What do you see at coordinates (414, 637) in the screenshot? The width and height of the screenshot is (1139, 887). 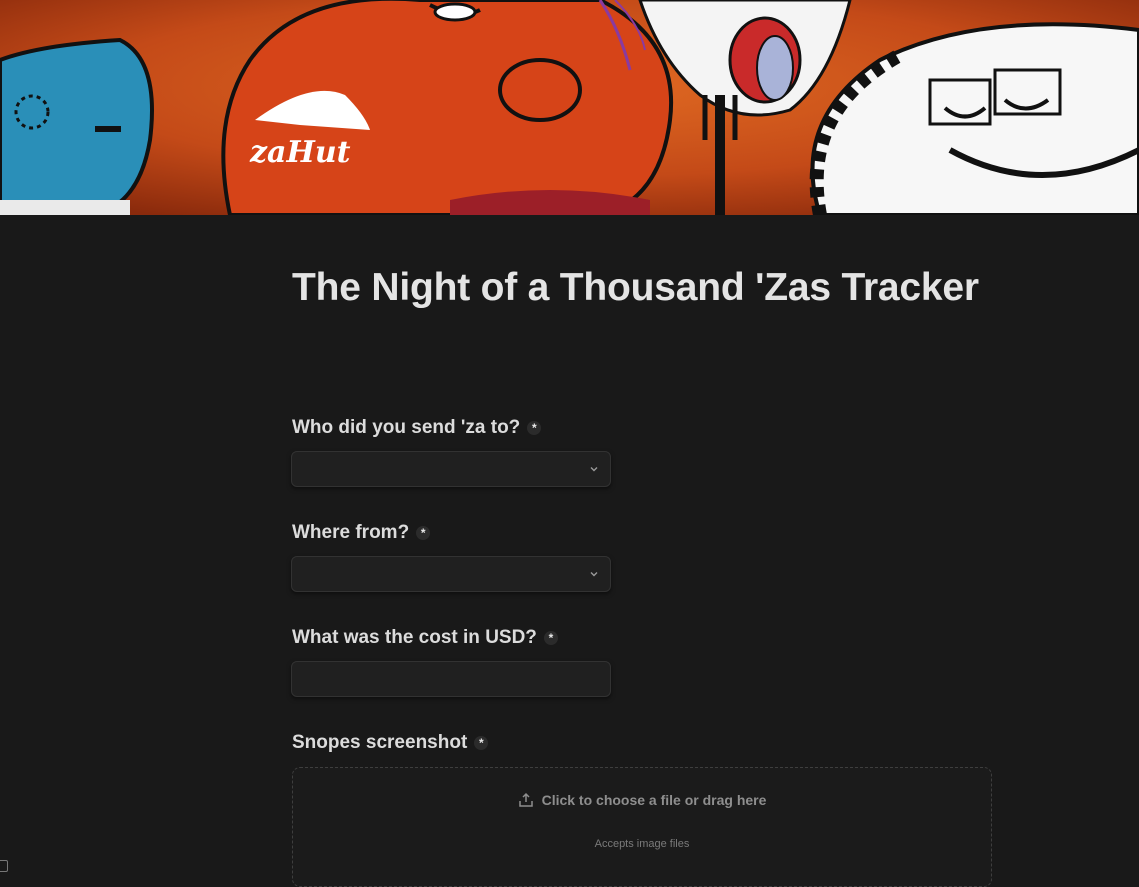 I see `cost-label-text: What was the cost in USD?` at bounding box center [414, 637].